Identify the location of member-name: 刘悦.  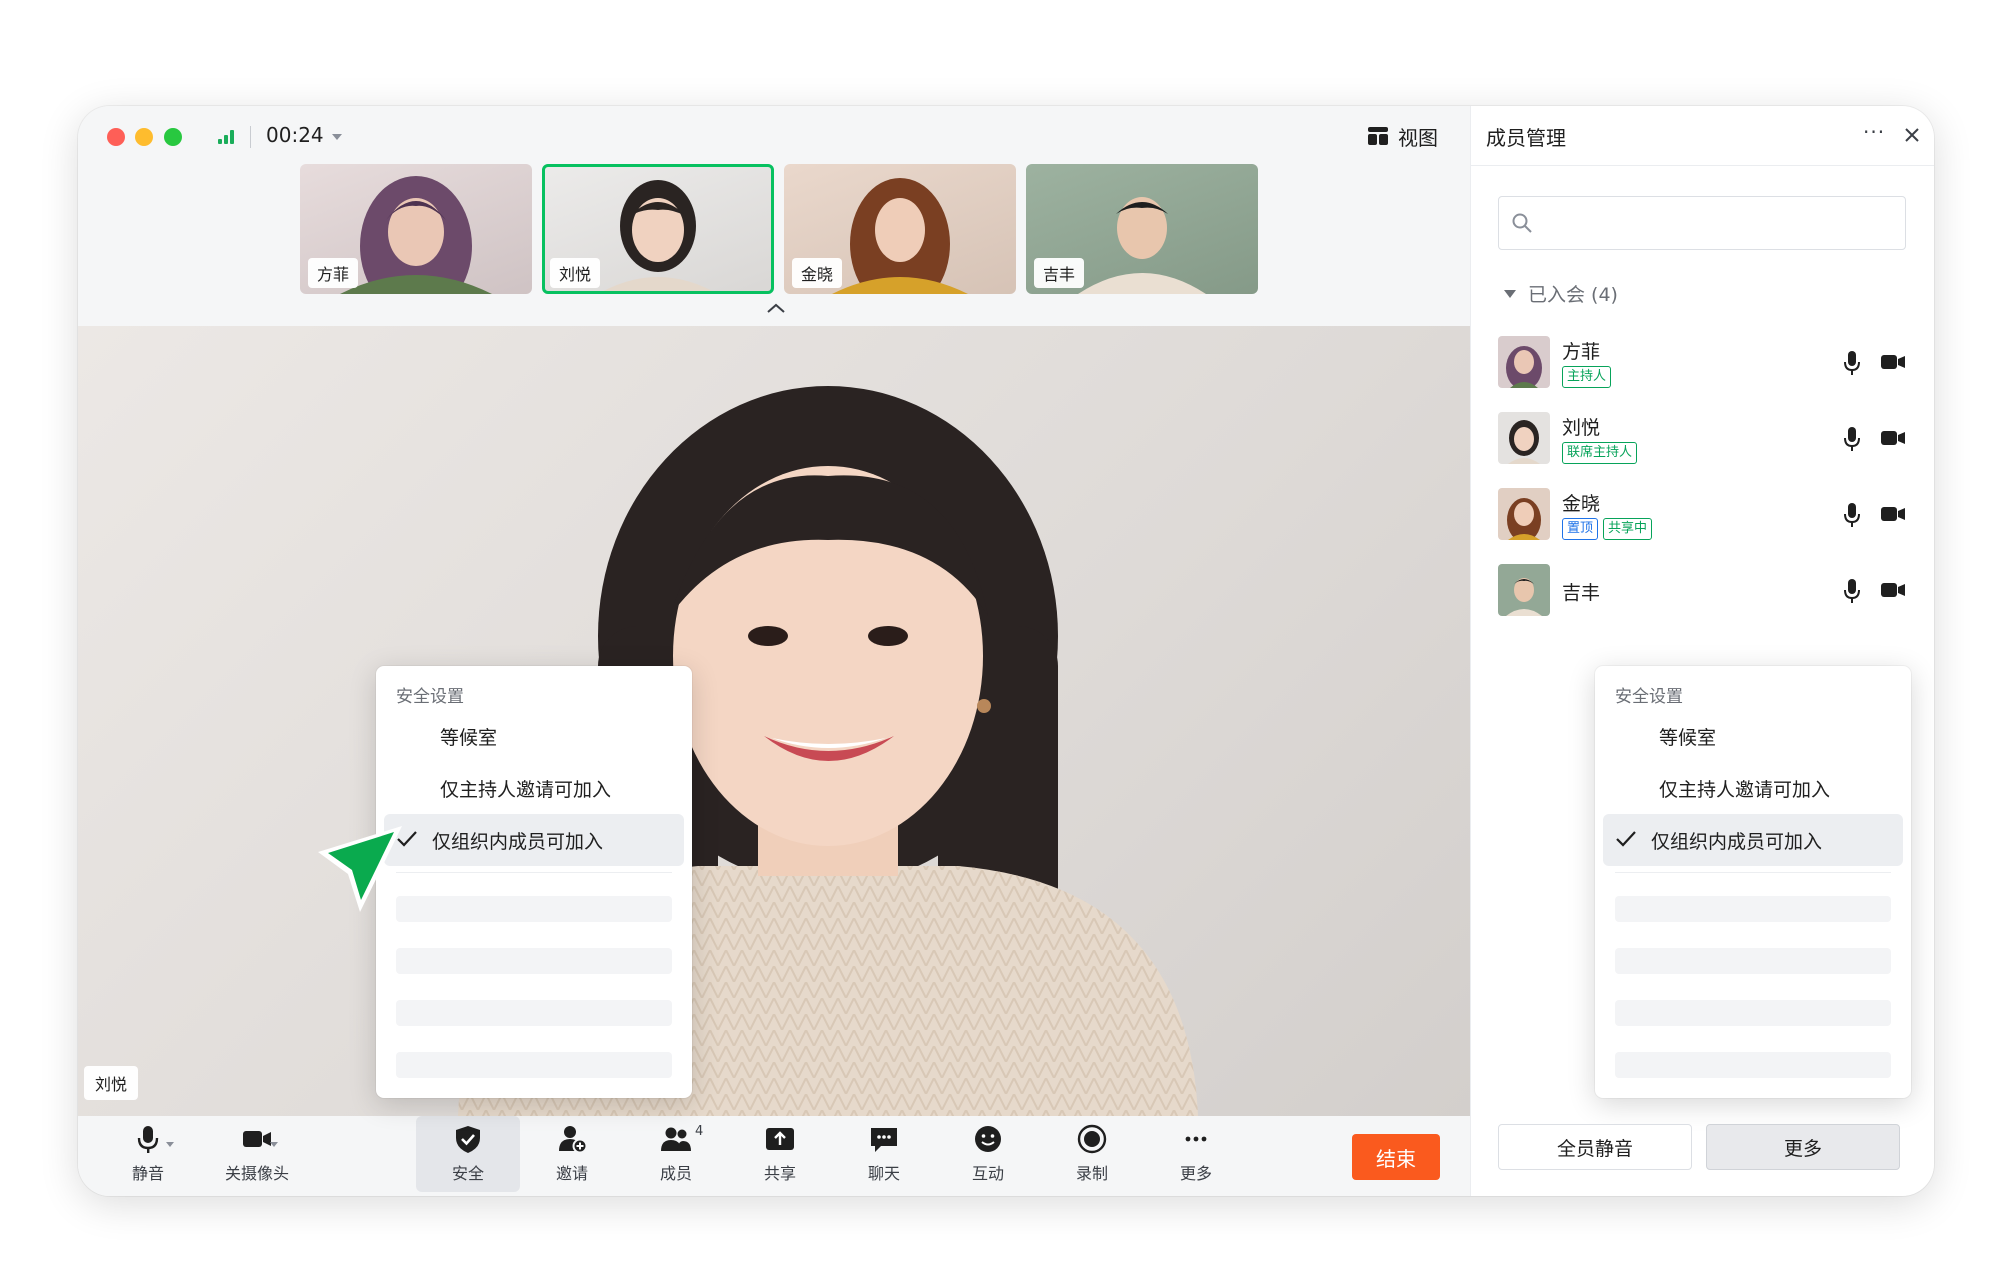
(1581, 428).